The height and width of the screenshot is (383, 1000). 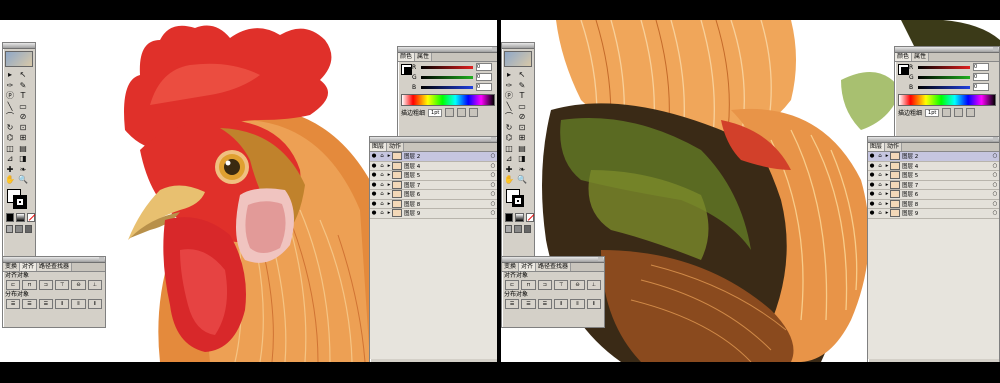 I want to click on r-slider-bar, so click(x=944, y=67).